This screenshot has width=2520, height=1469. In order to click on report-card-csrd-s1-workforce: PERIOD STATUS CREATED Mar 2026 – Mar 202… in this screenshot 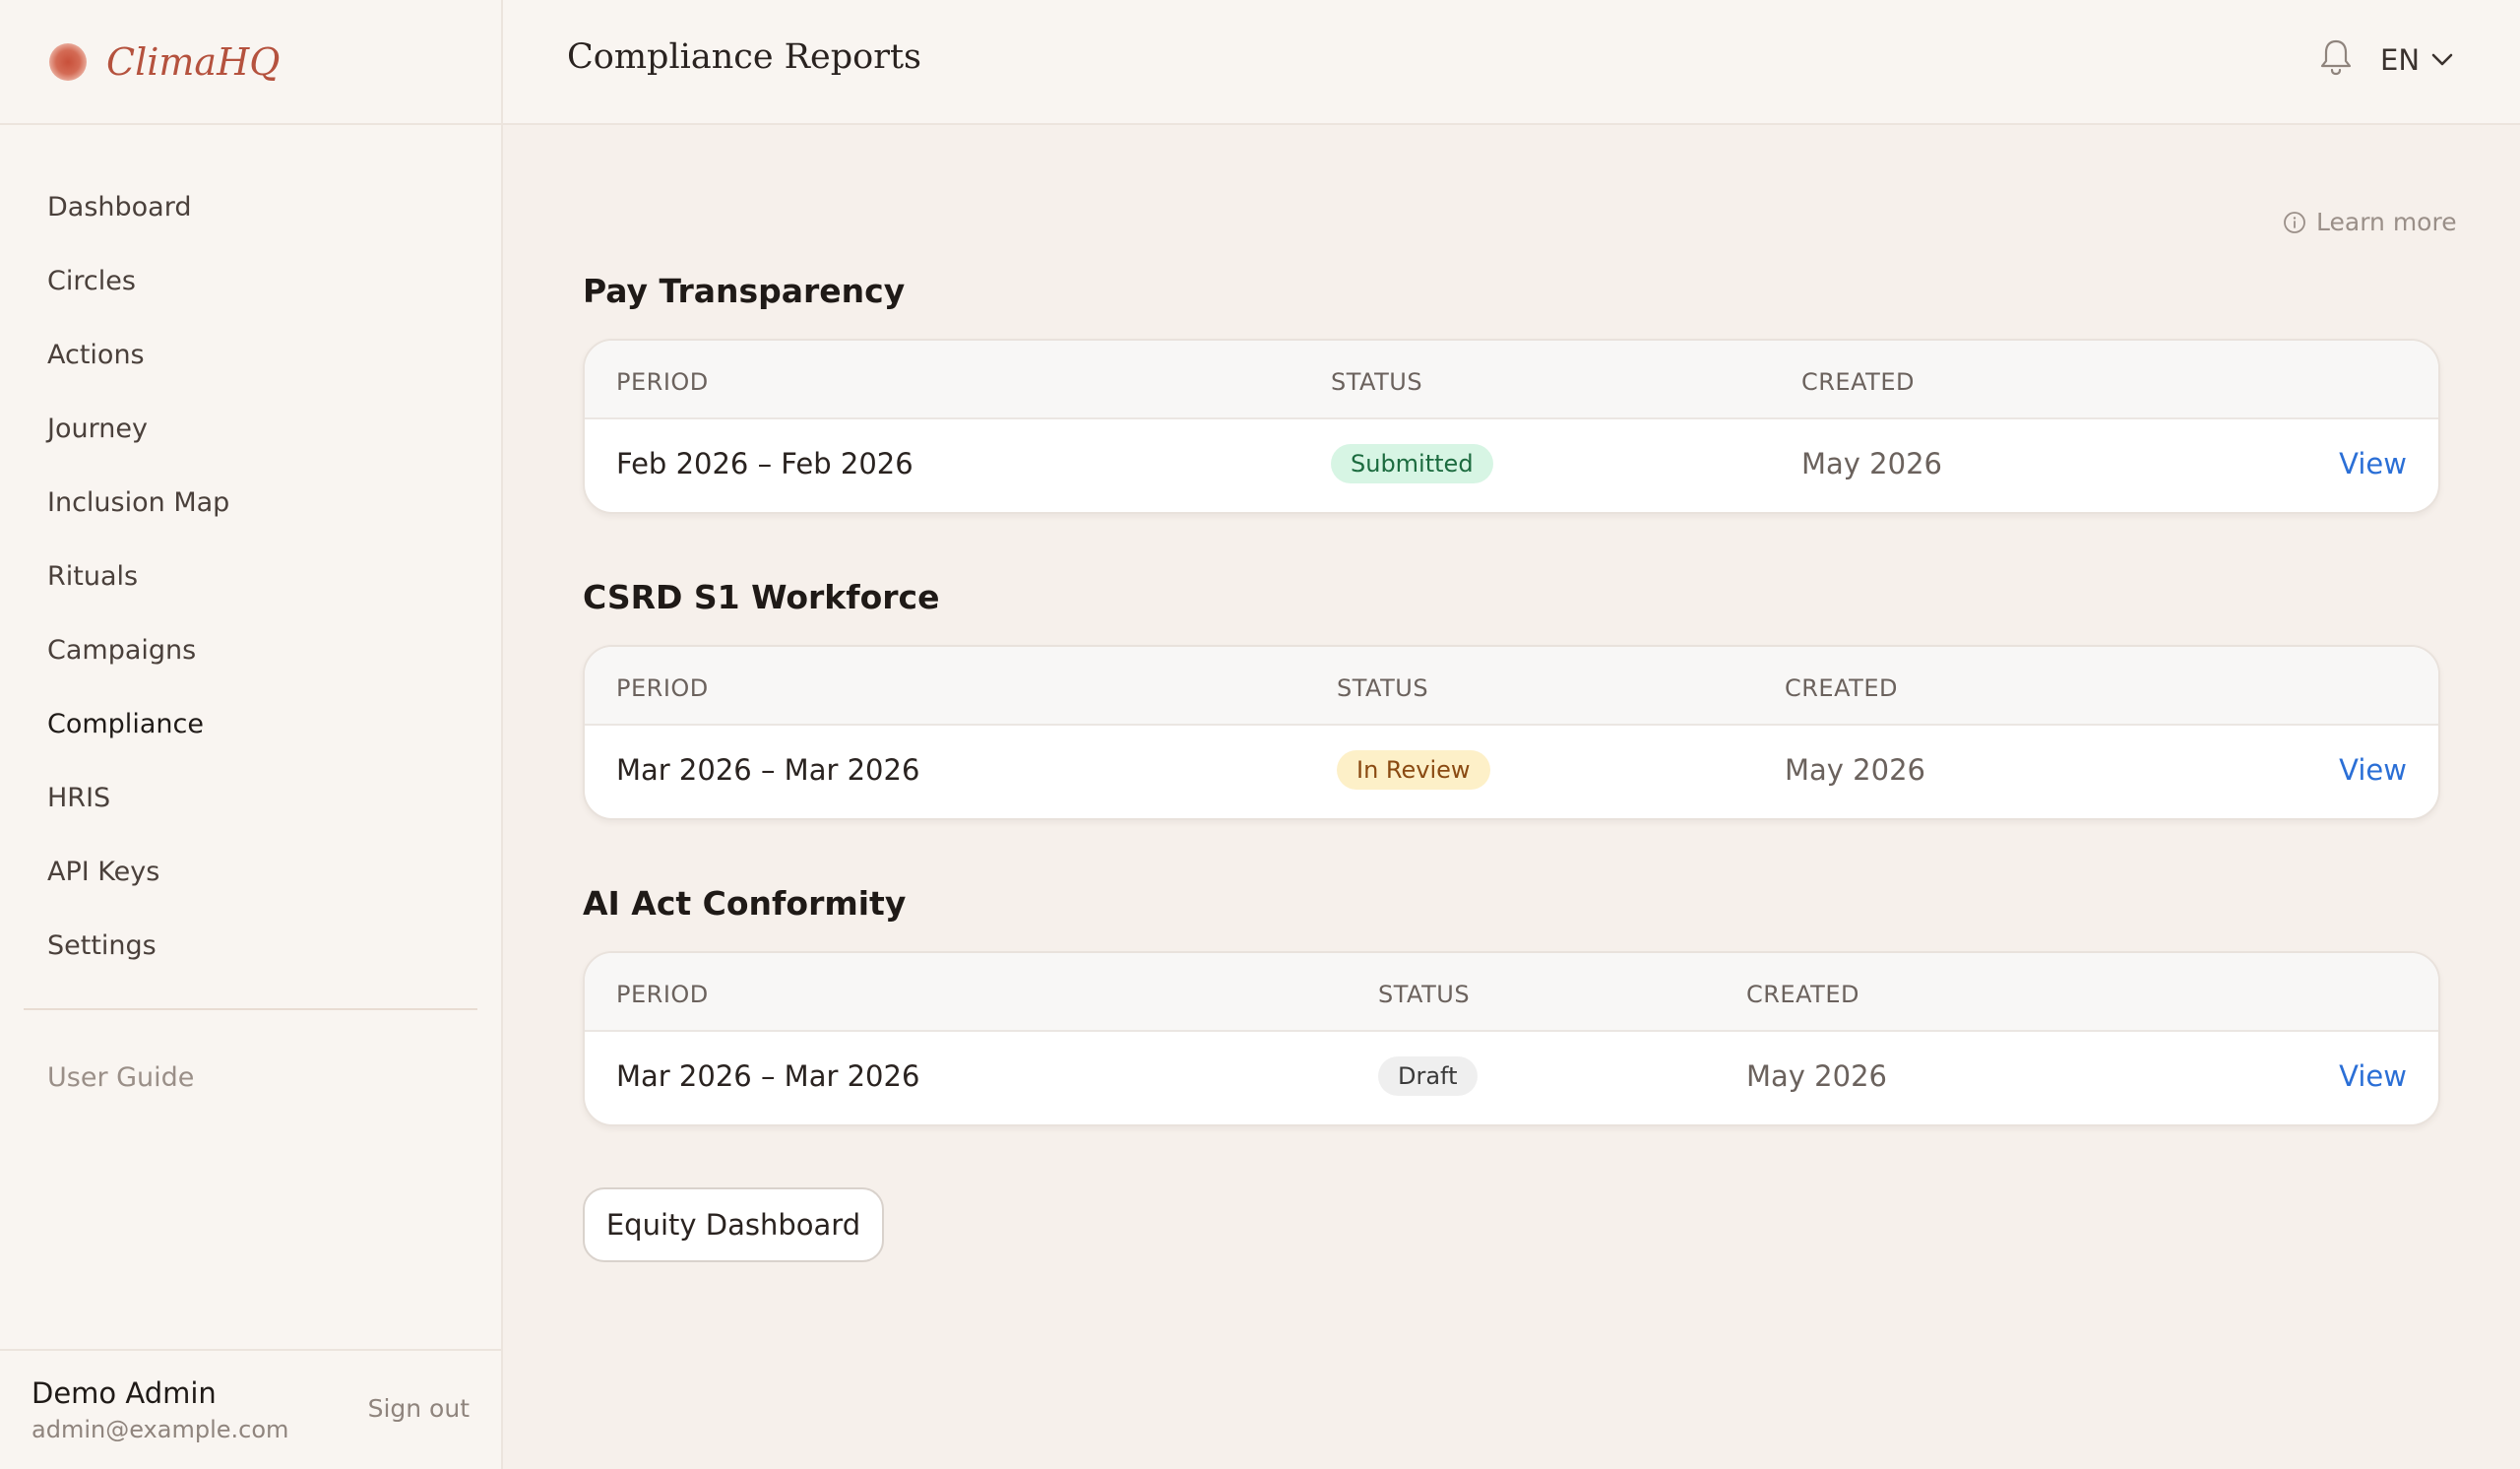, I will do `click(1511, 732)`.